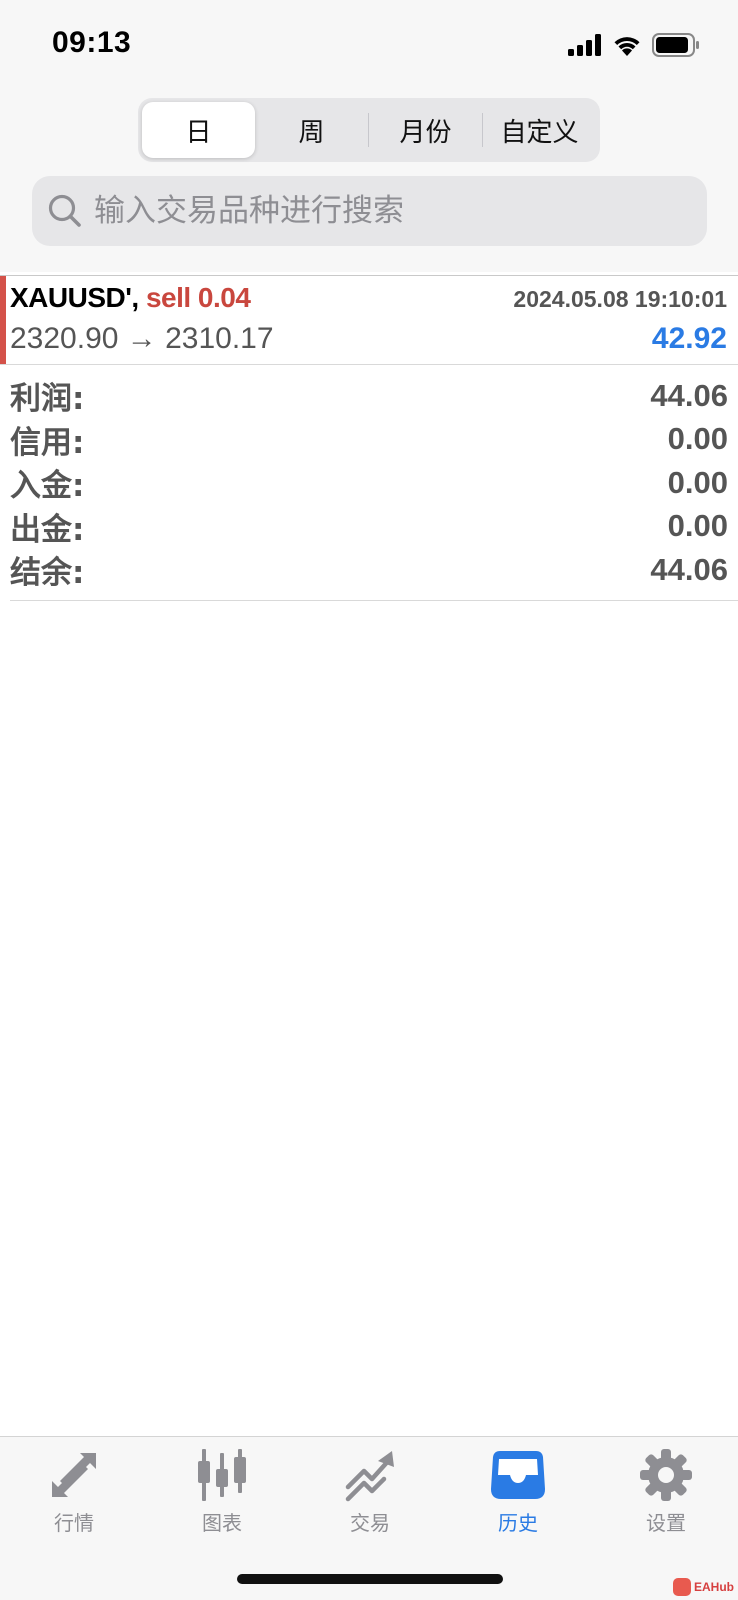  I want to click on tab-history: 历史, so click(518, 1497).